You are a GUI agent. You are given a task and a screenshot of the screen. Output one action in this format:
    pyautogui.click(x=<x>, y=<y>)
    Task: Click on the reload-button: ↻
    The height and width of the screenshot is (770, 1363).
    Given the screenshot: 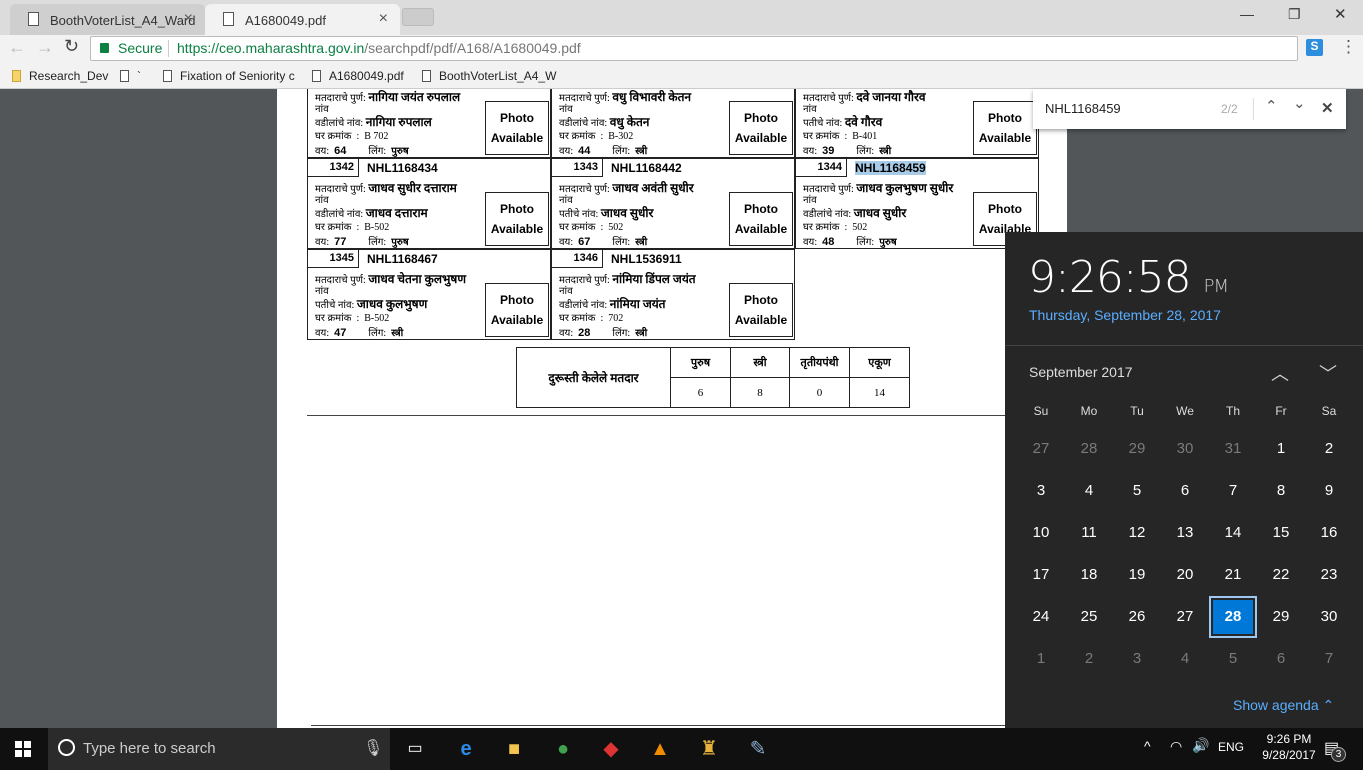 What is the action you would take?
    pyautogui.click(x=71, y=46)
    